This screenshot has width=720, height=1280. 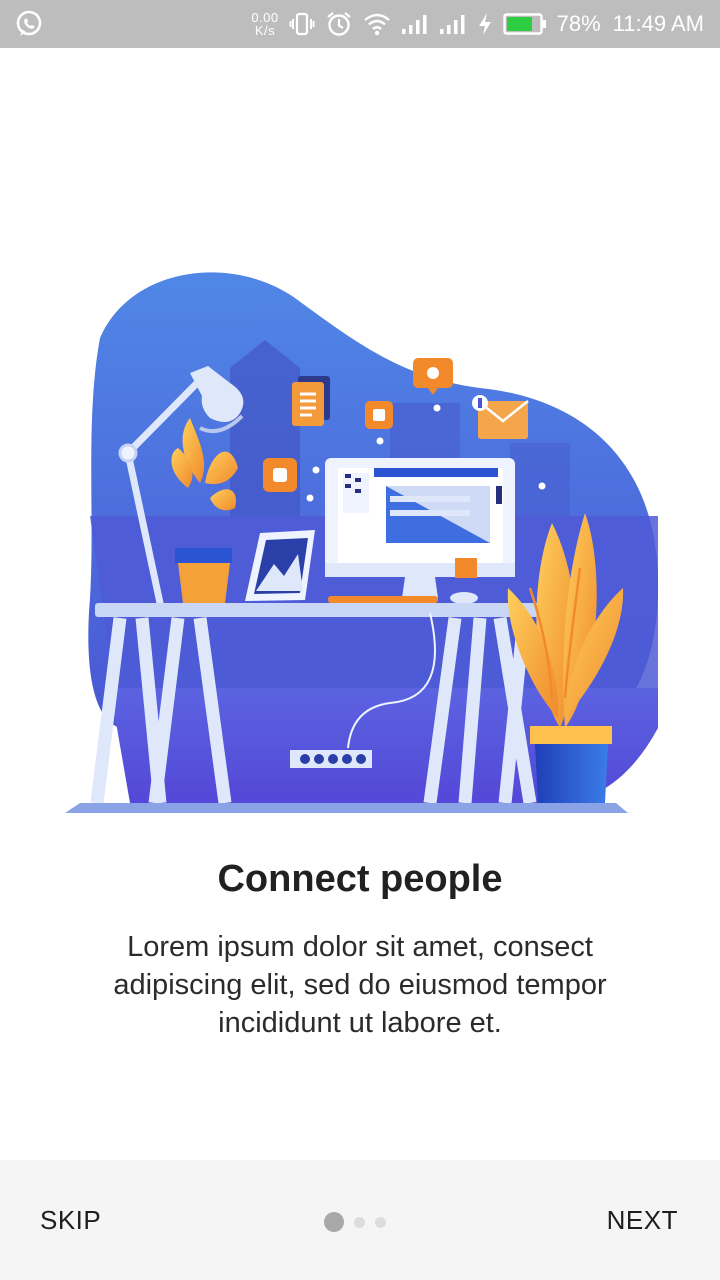 I want to click on status-bar: 0.00 K/s 78% 11:49 AM, so click(x=360, y=24).